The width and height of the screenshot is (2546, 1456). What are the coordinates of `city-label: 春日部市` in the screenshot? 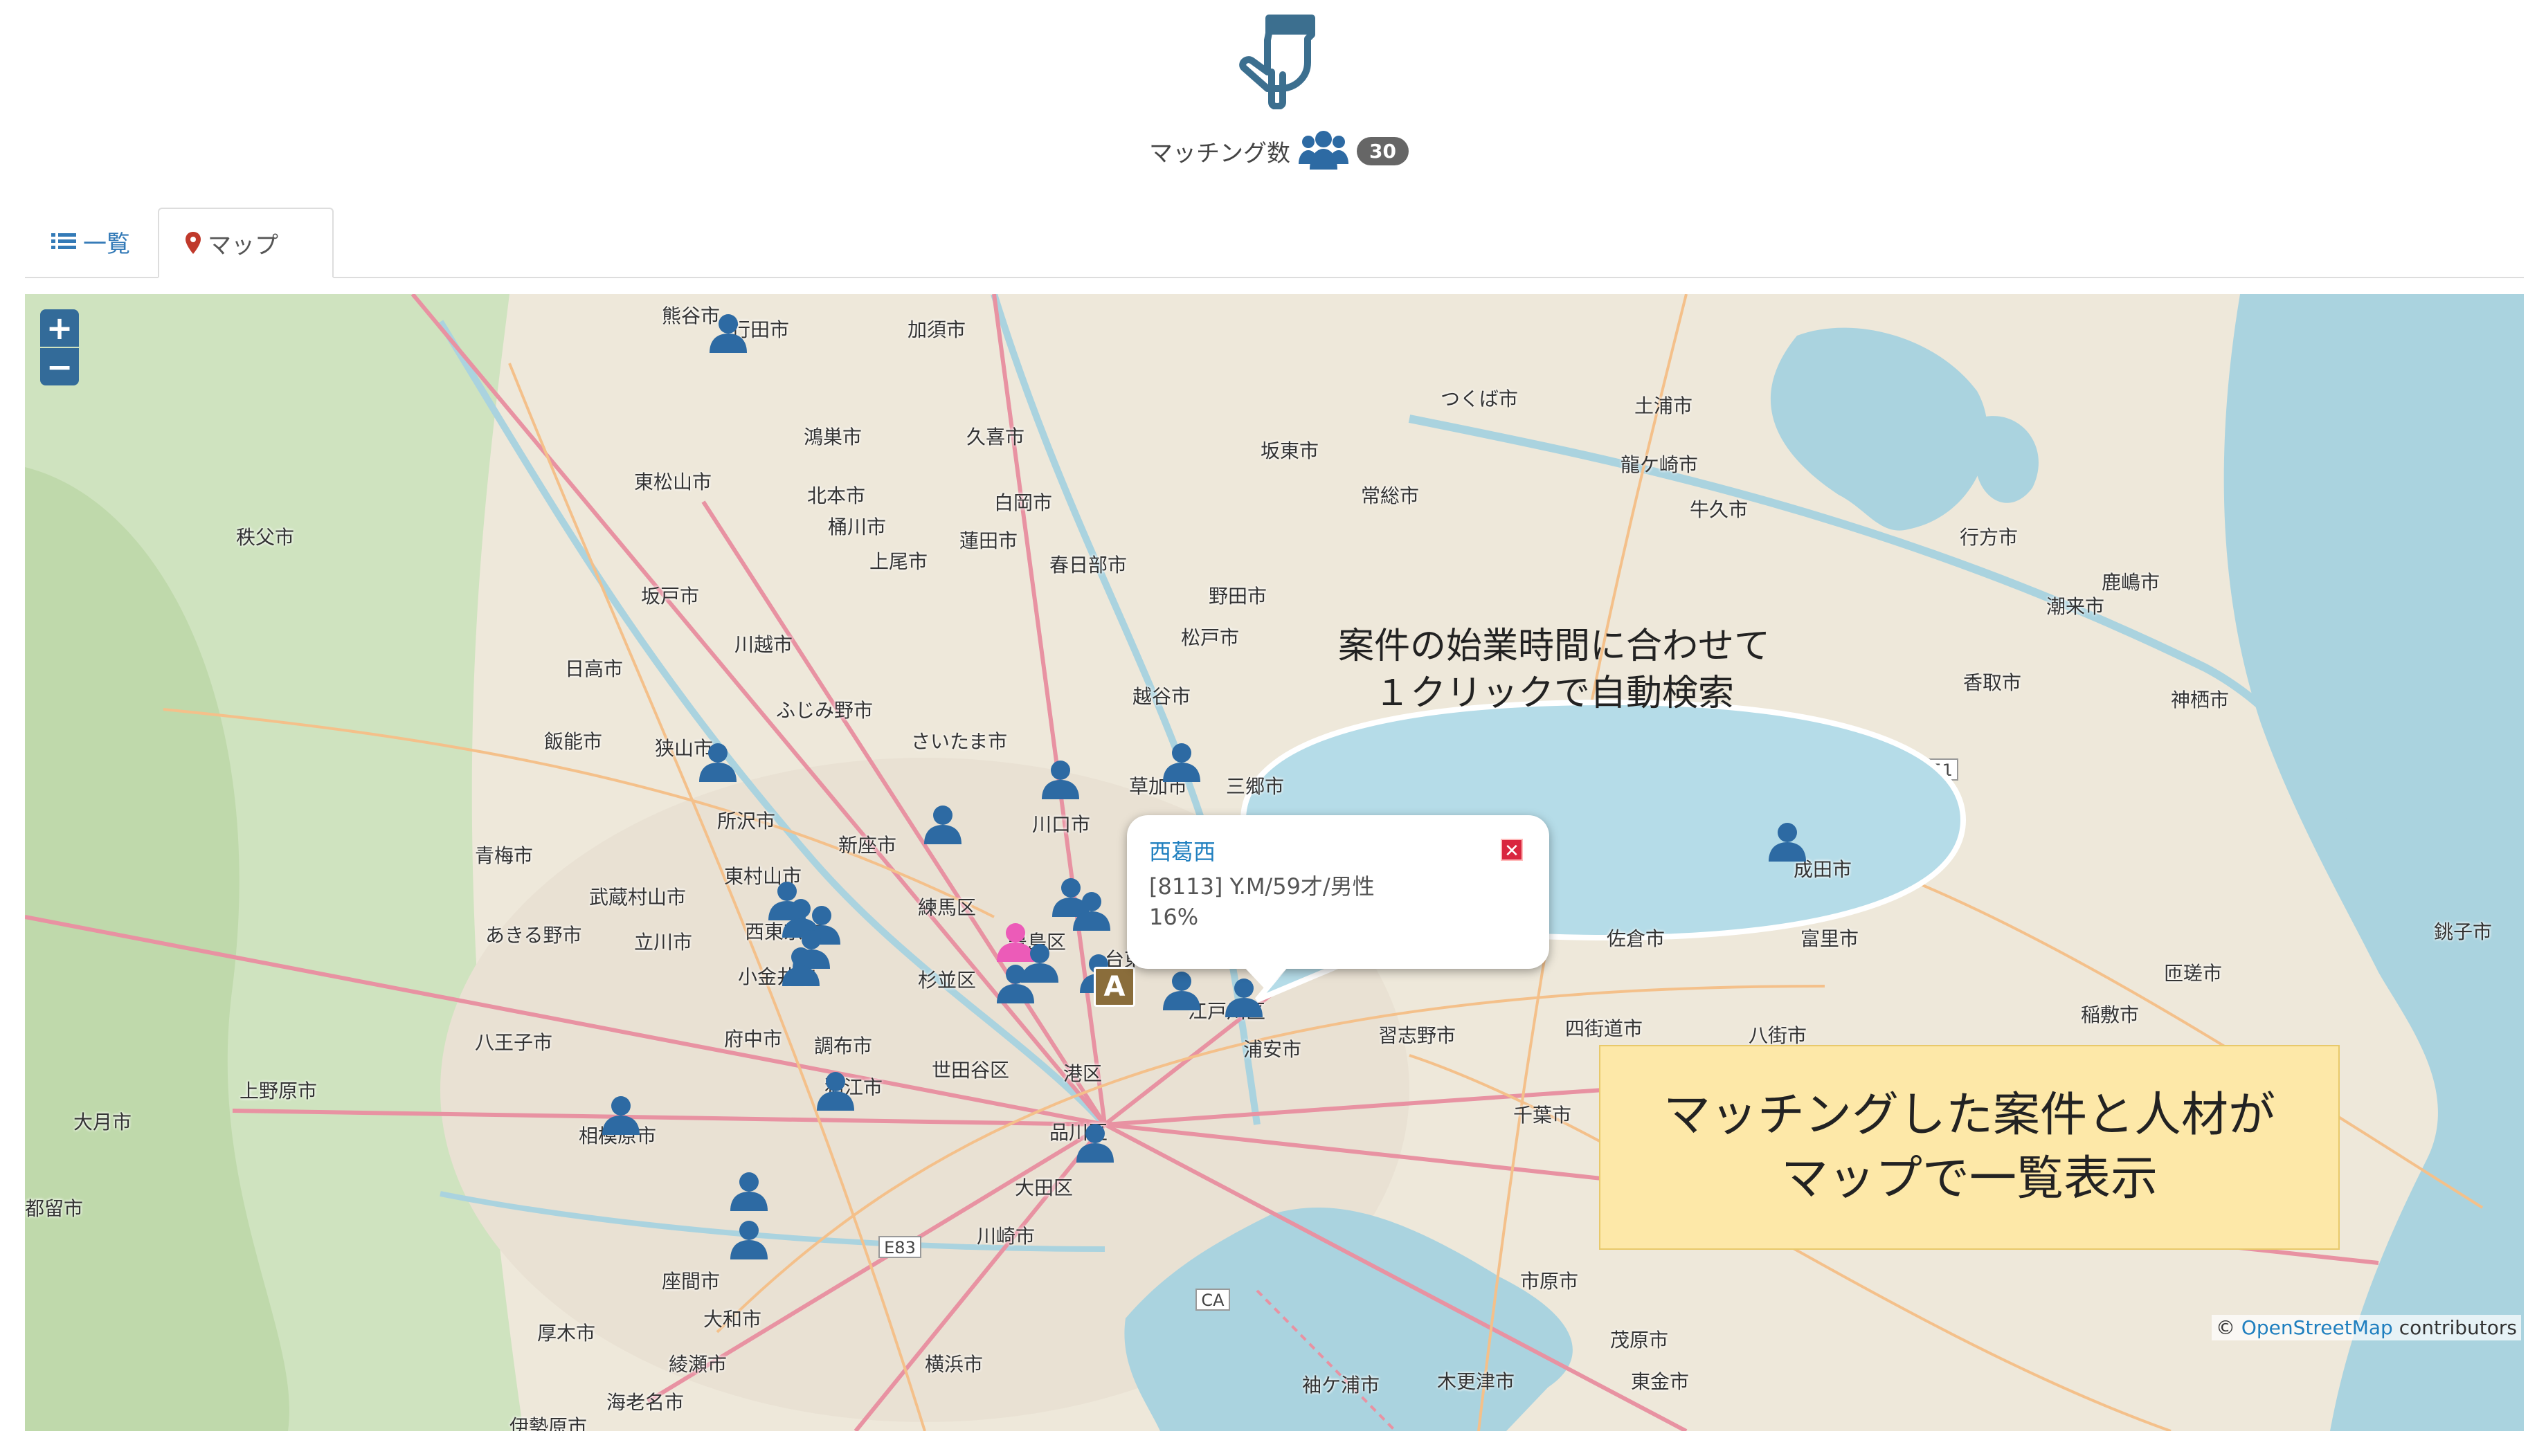 It's located at (1089, 565).